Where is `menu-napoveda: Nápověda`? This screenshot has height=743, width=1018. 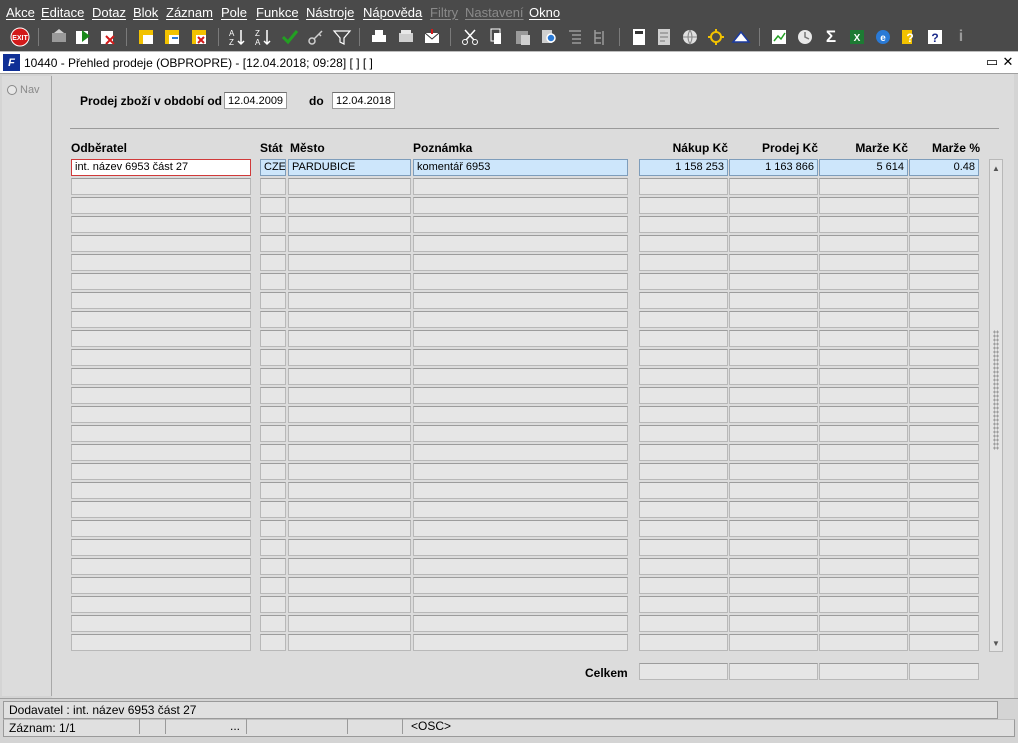
menu-napoveda: Nápověda is located at coordinates (392, 12).